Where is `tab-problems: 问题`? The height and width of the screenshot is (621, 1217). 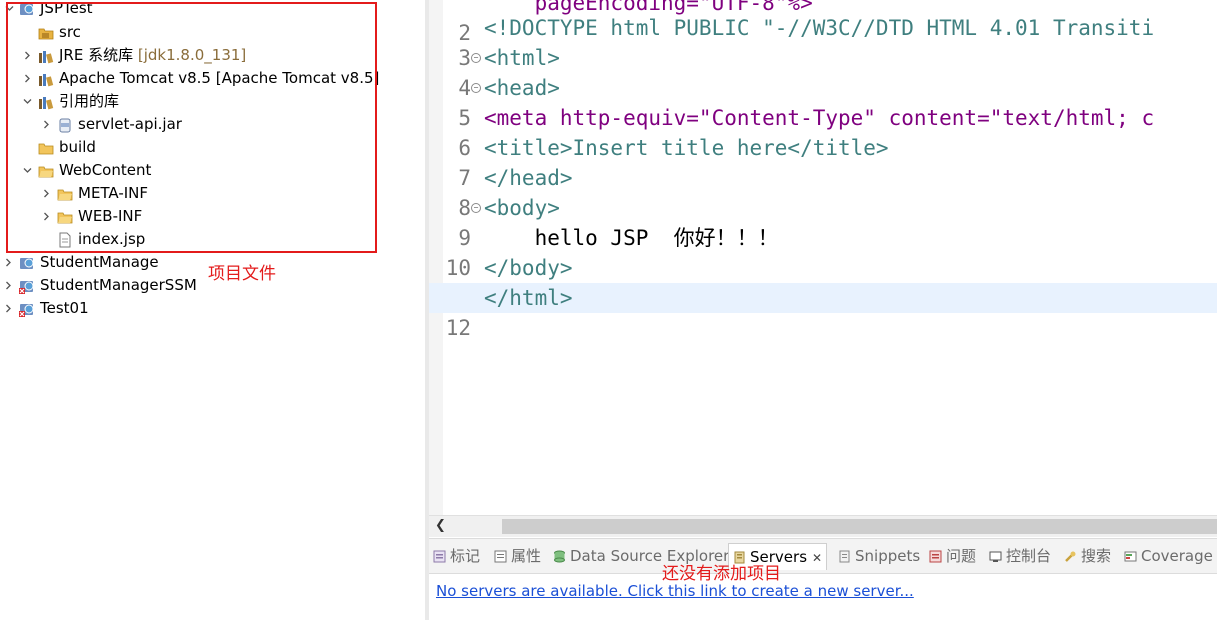
tab-problems: 问题 is located at coordinates (952, 556).